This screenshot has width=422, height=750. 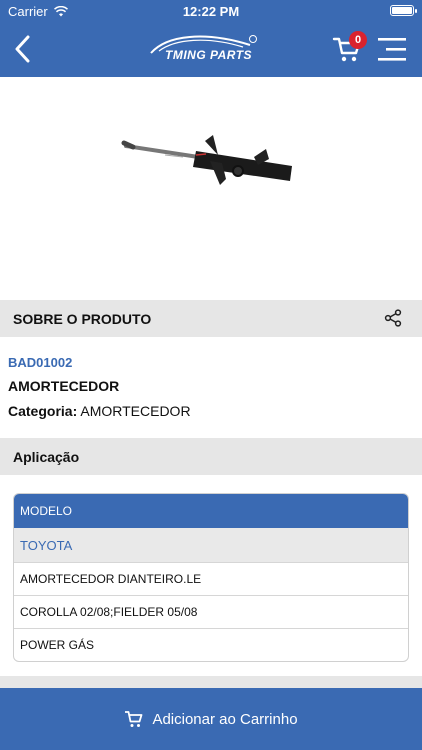 I want to click on add-to-cart-button: Adicionar ao Carrinho, so click(x=211, y=719).